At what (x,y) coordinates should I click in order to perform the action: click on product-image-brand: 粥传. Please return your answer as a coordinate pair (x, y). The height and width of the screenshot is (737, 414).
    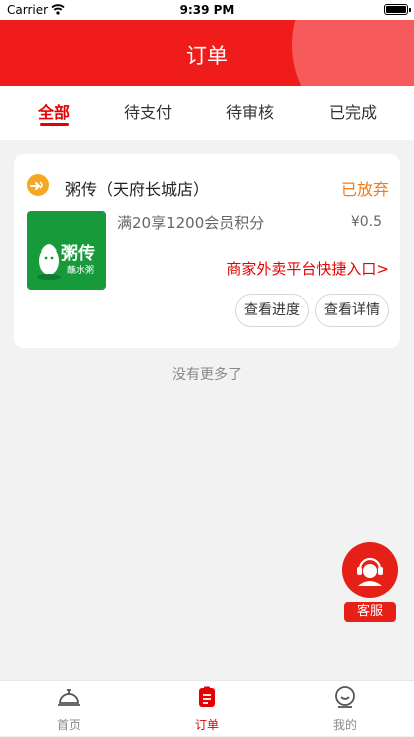
    Looking at the image, I should click on (78, 254).